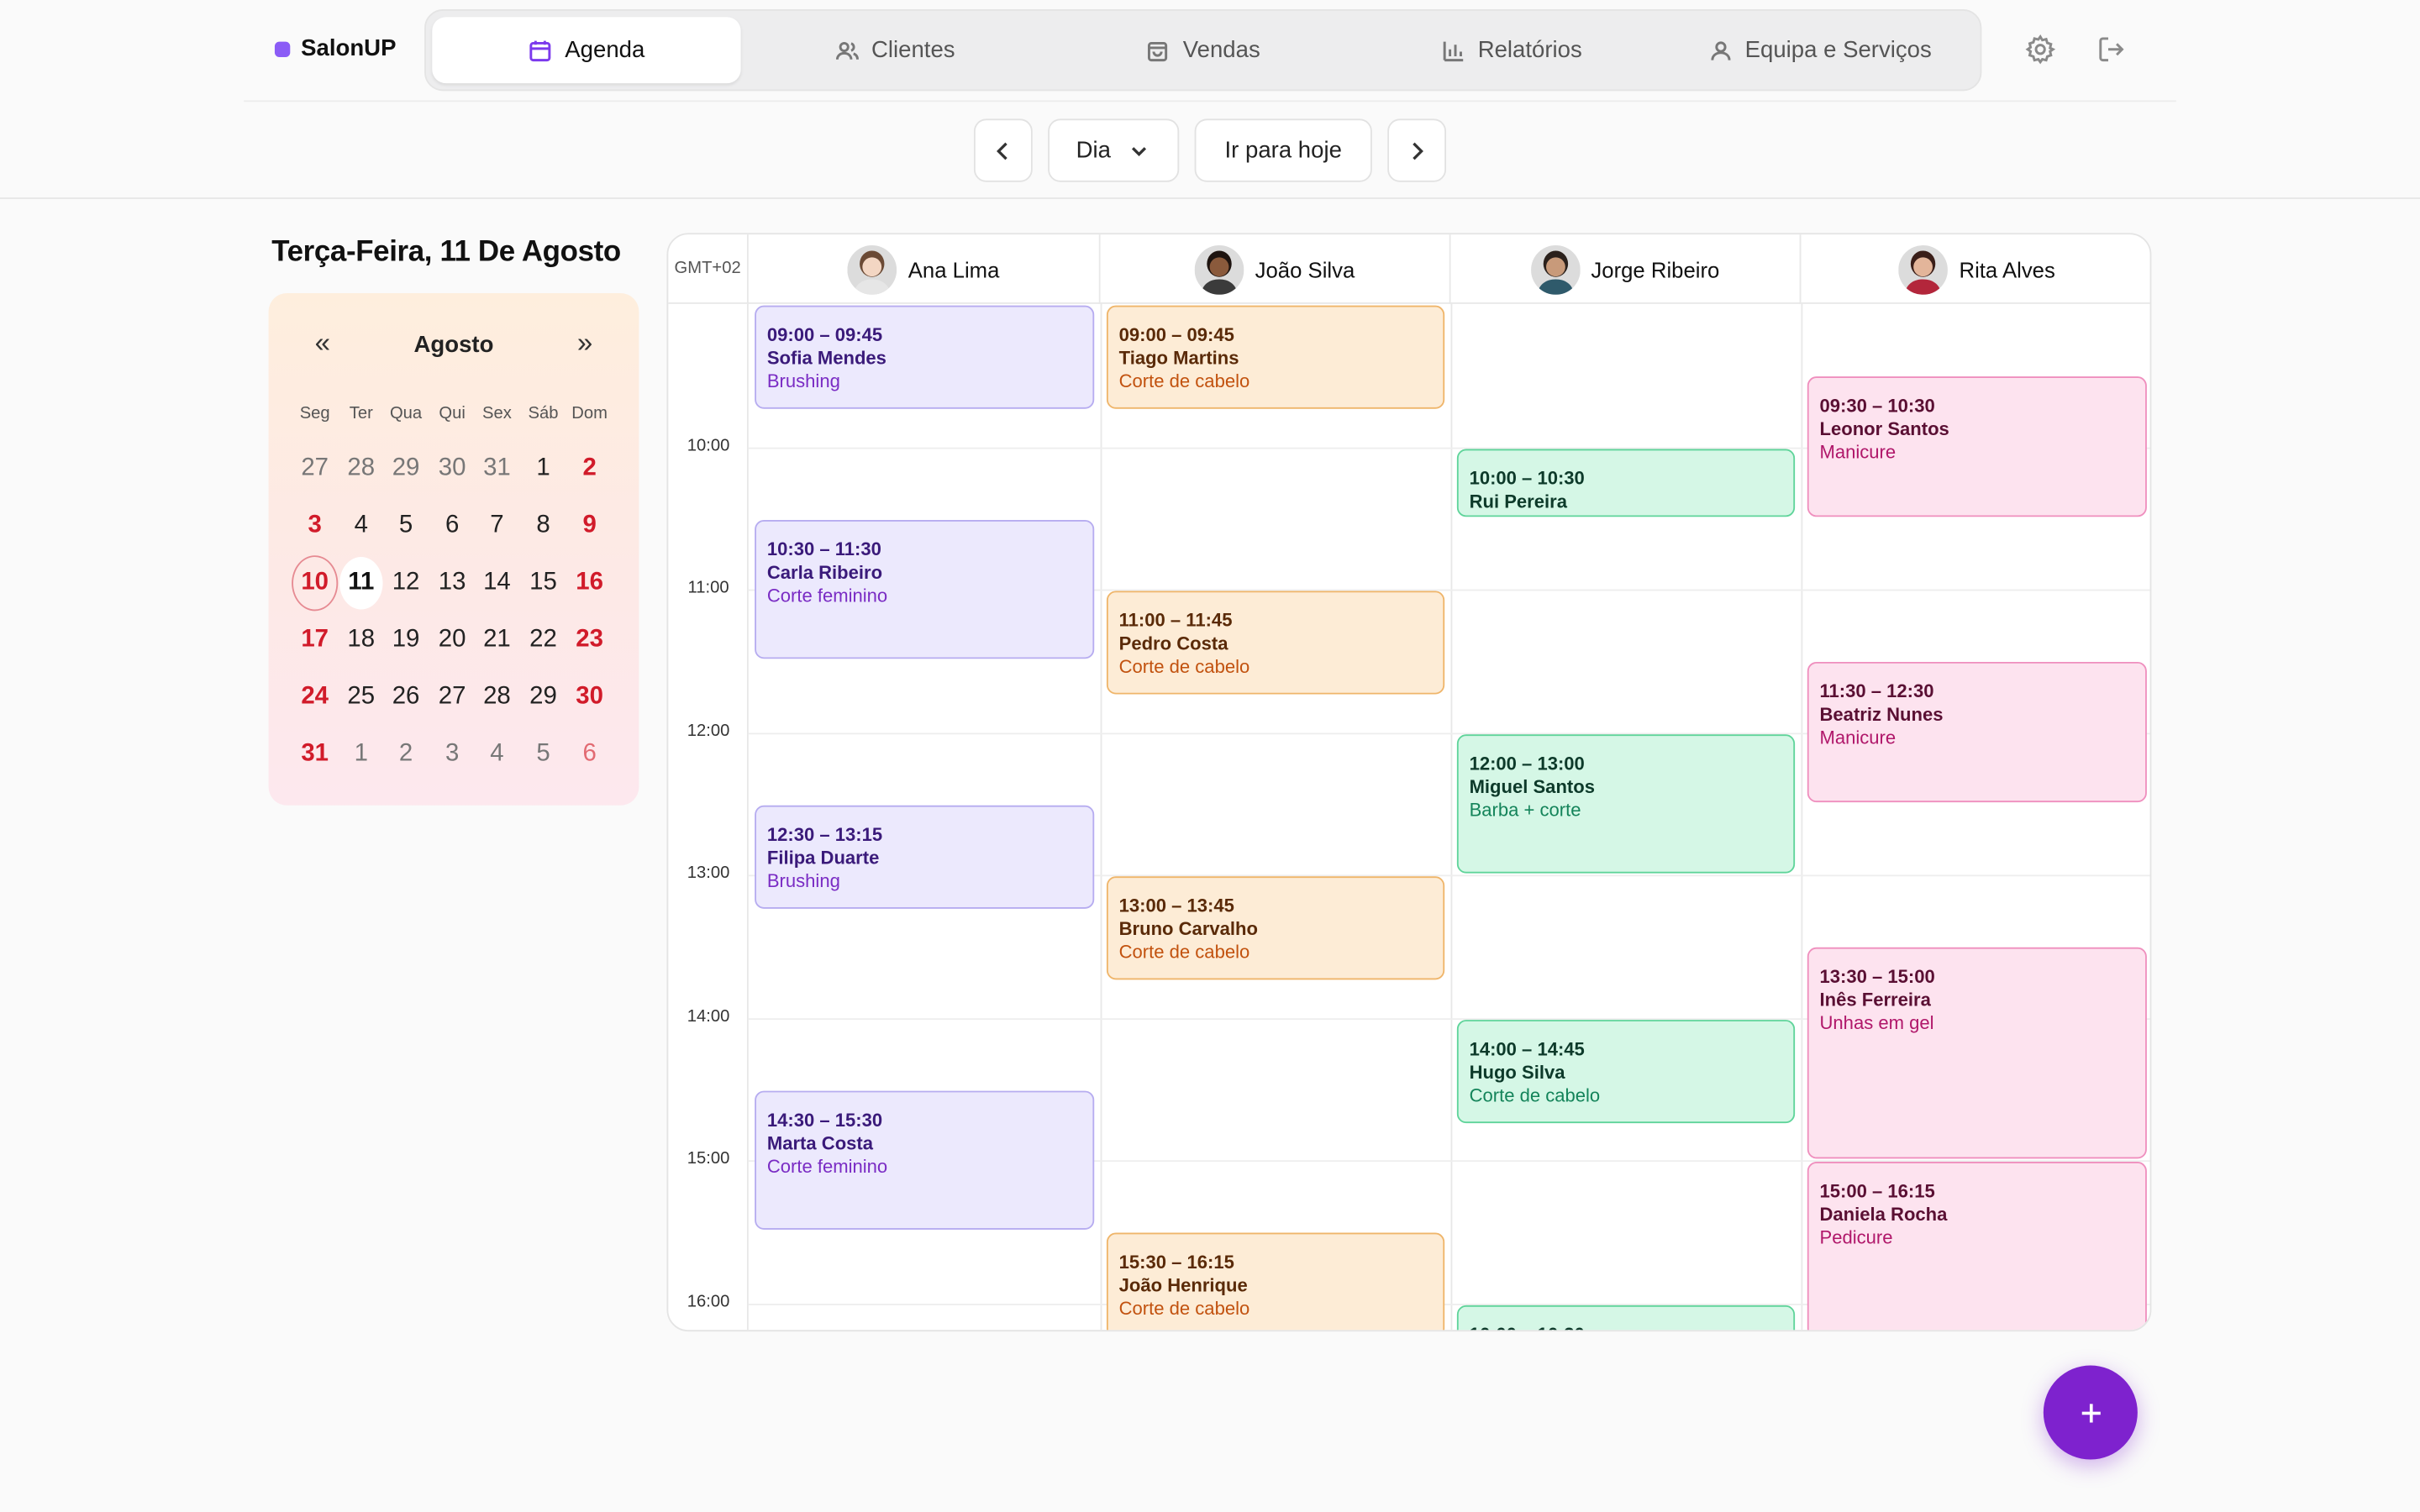  I want to click on logout-icon, so click(2111, 49).